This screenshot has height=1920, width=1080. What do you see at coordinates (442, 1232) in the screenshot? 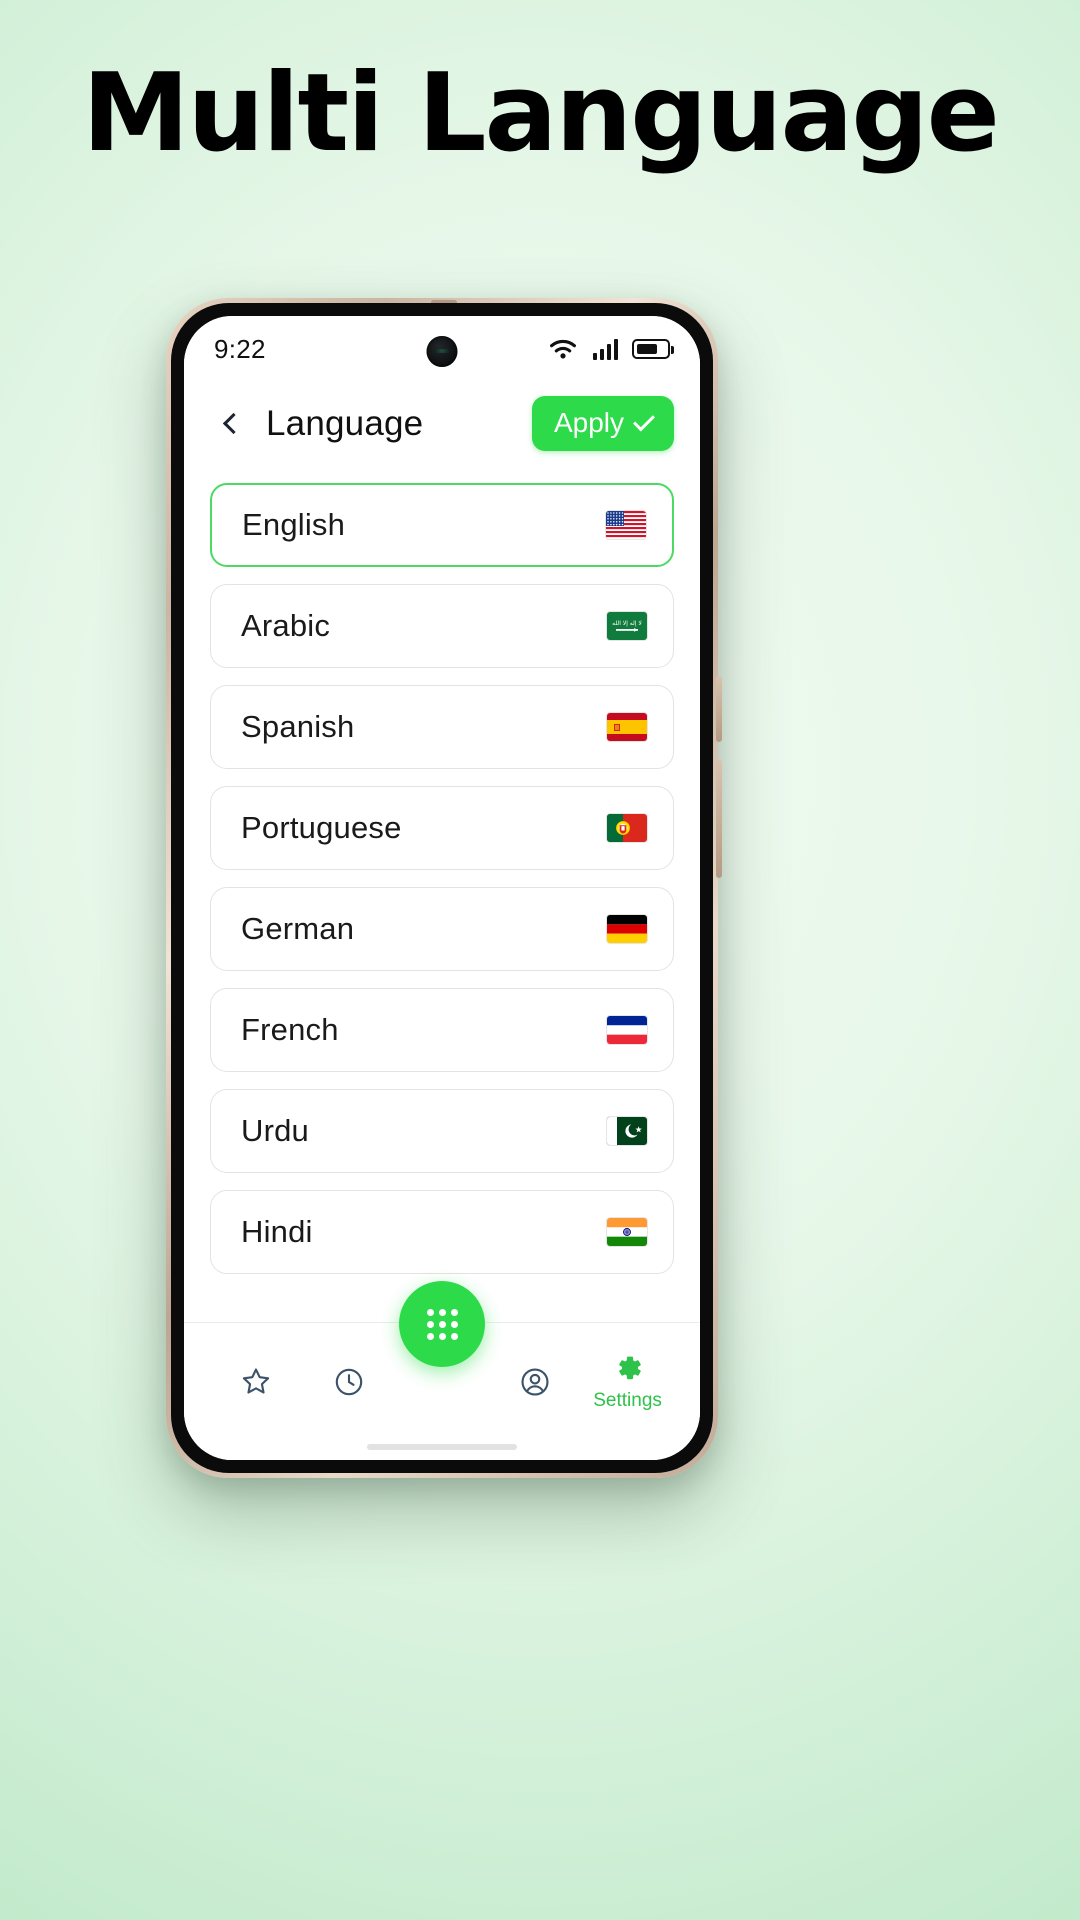
I see `language-row-hindi: Hindi` at bounding box center [442, 1232].